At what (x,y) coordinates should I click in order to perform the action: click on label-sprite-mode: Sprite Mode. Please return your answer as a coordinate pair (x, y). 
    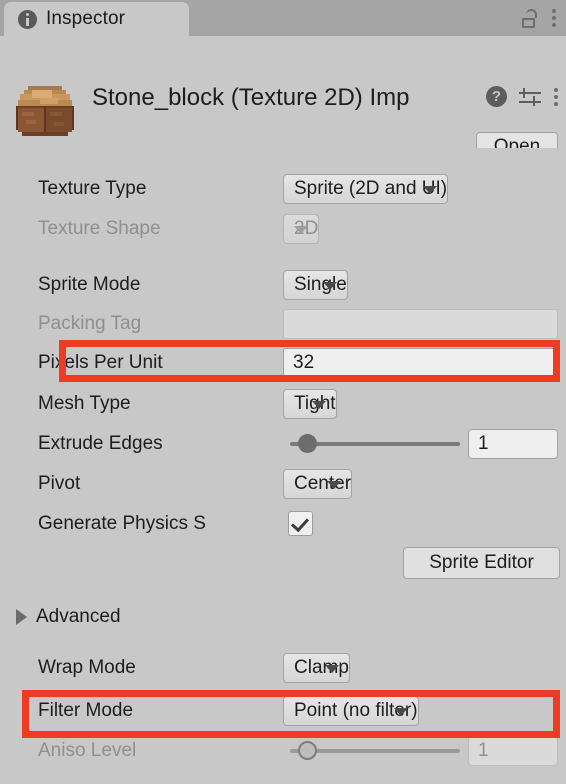
    Looking at the image, I should click on (89, 284).